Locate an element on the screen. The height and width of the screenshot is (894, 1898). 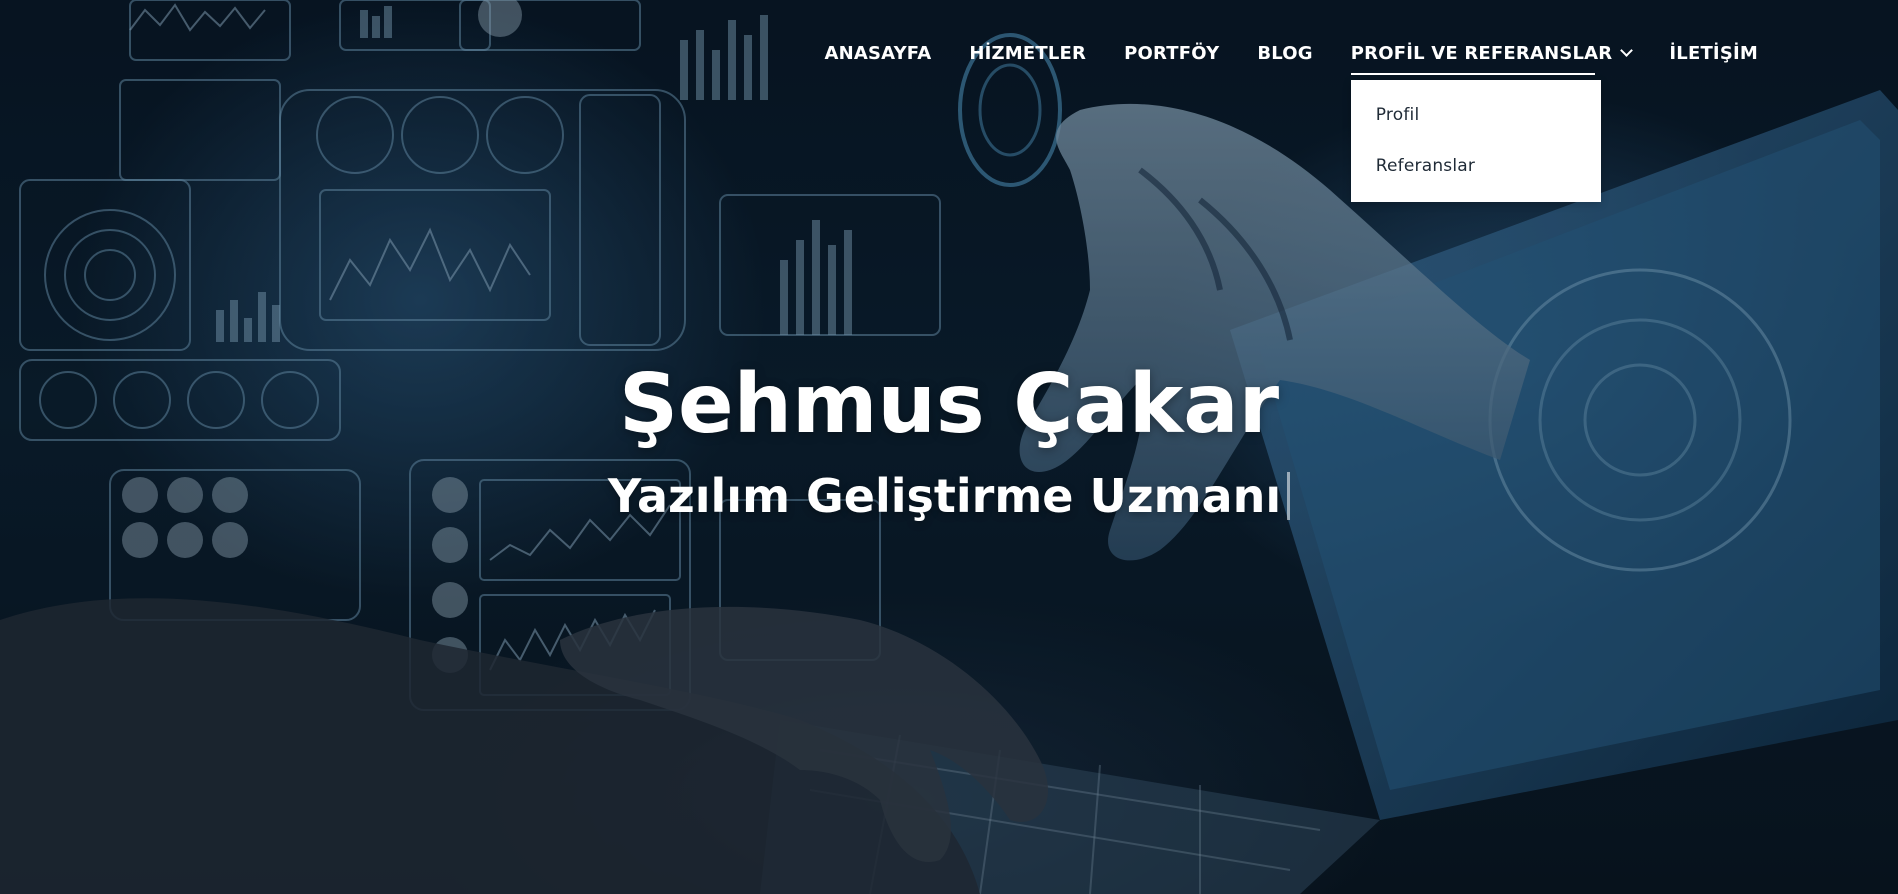
dropdown-item-profil: Profil is located at coordinates (1476, 115).